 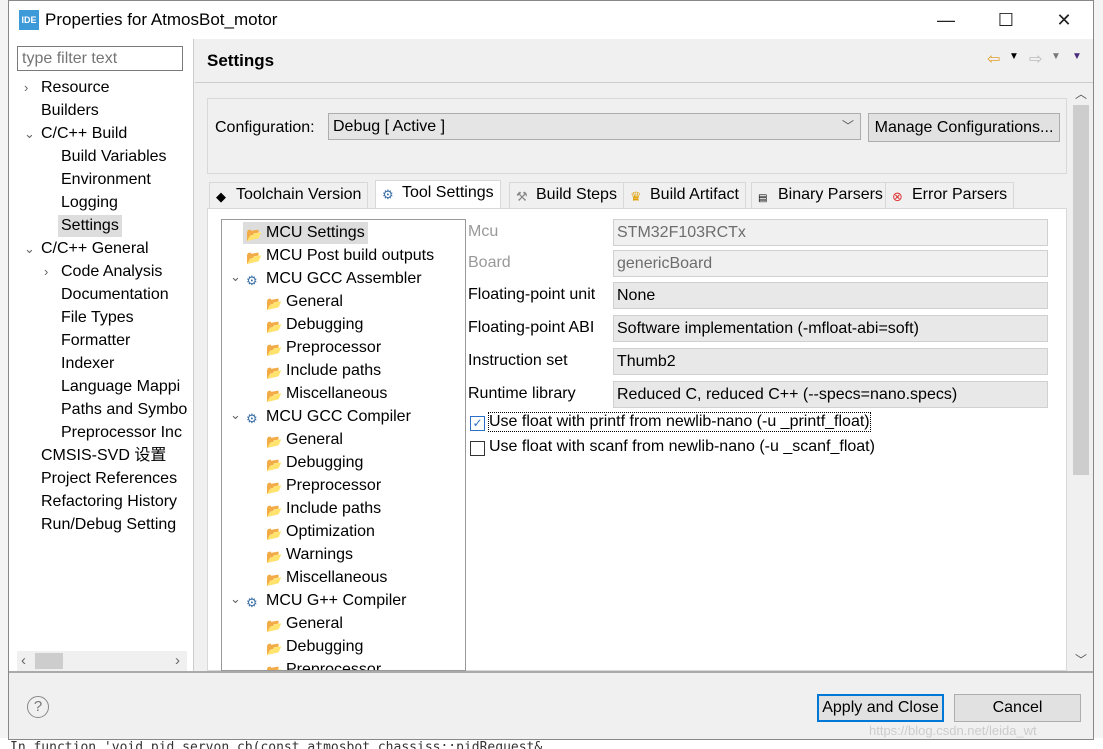 What do you see at coordinates (847, 126) in the screenshot?
I see `chevron-down-icon: ﹀` at bounding box center [847, 126].